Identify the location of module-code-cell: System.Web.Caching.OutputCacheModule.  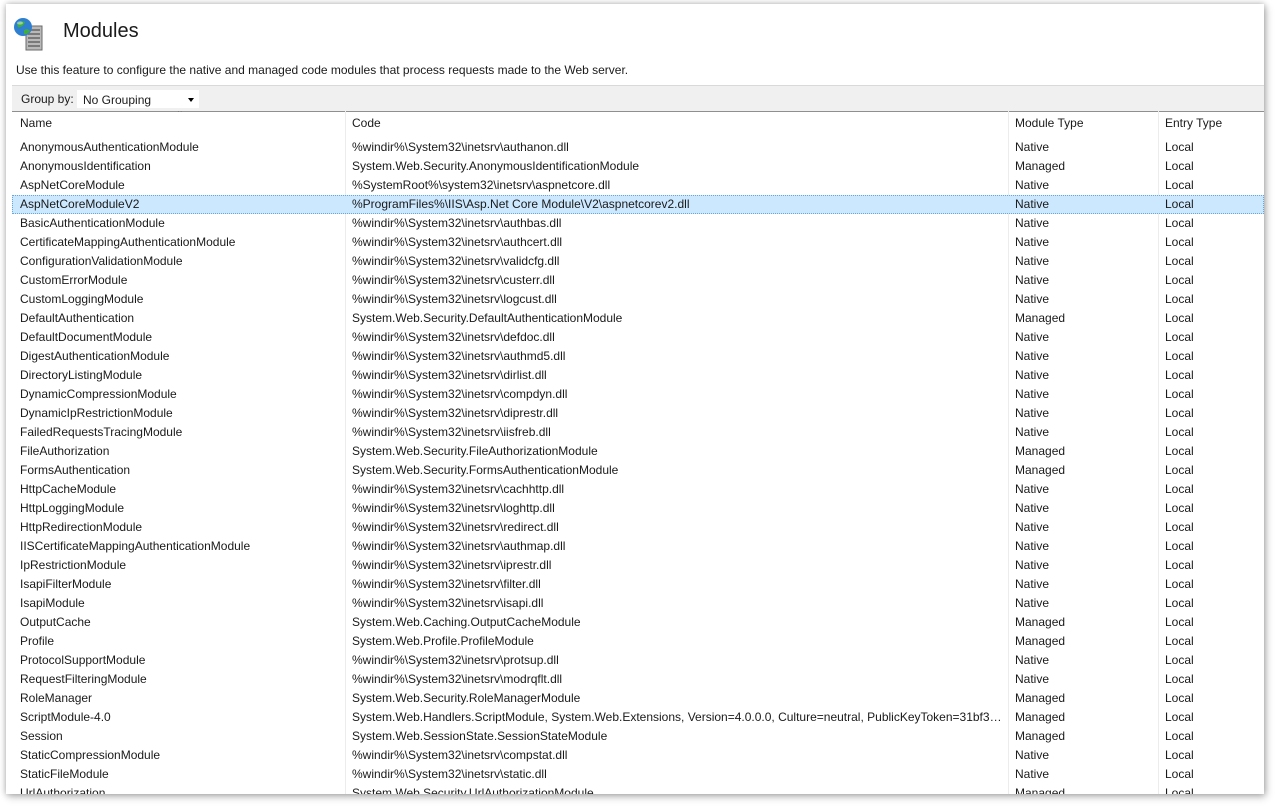
(466, 622).